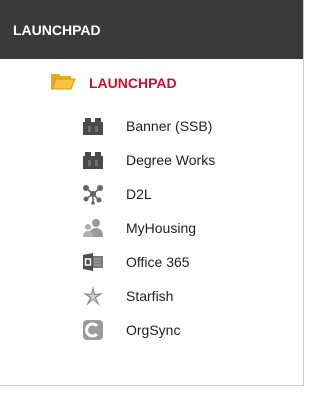 This screenshot has width=320, height=402. I want to click on network-nodes-icon, so click(93, 194).